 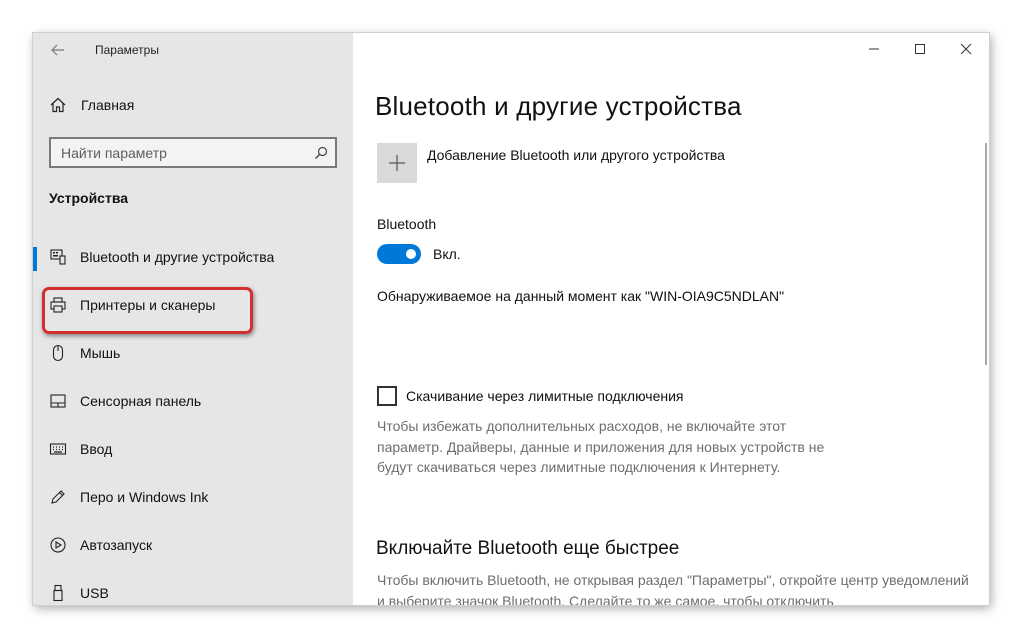 What do you see at coordinates (58, 257) in the screenshot?
I see `bluetooth-devices-icon` at bounding box center [58, 257].